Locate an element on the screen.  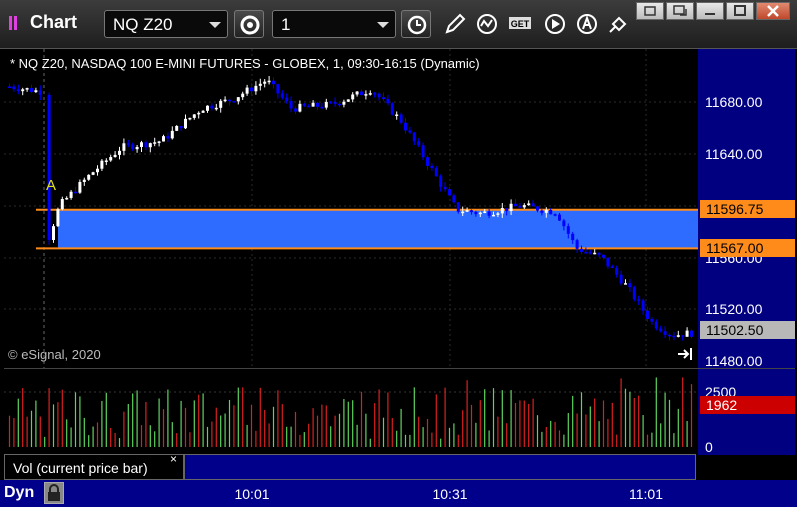
close-icon: × is located at coordinates (173, 459).